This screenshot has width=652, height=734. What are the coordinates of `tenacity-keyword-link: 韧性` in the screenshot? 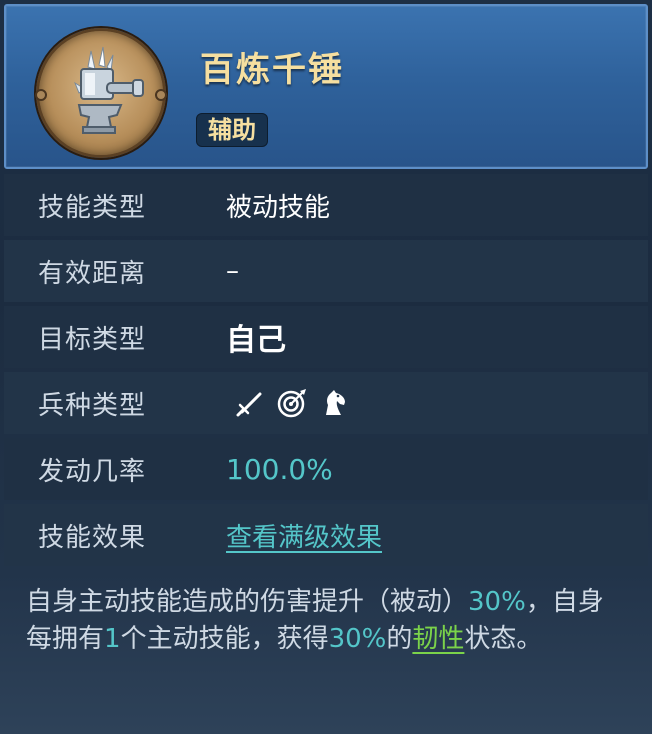 It's located at (438, 639).